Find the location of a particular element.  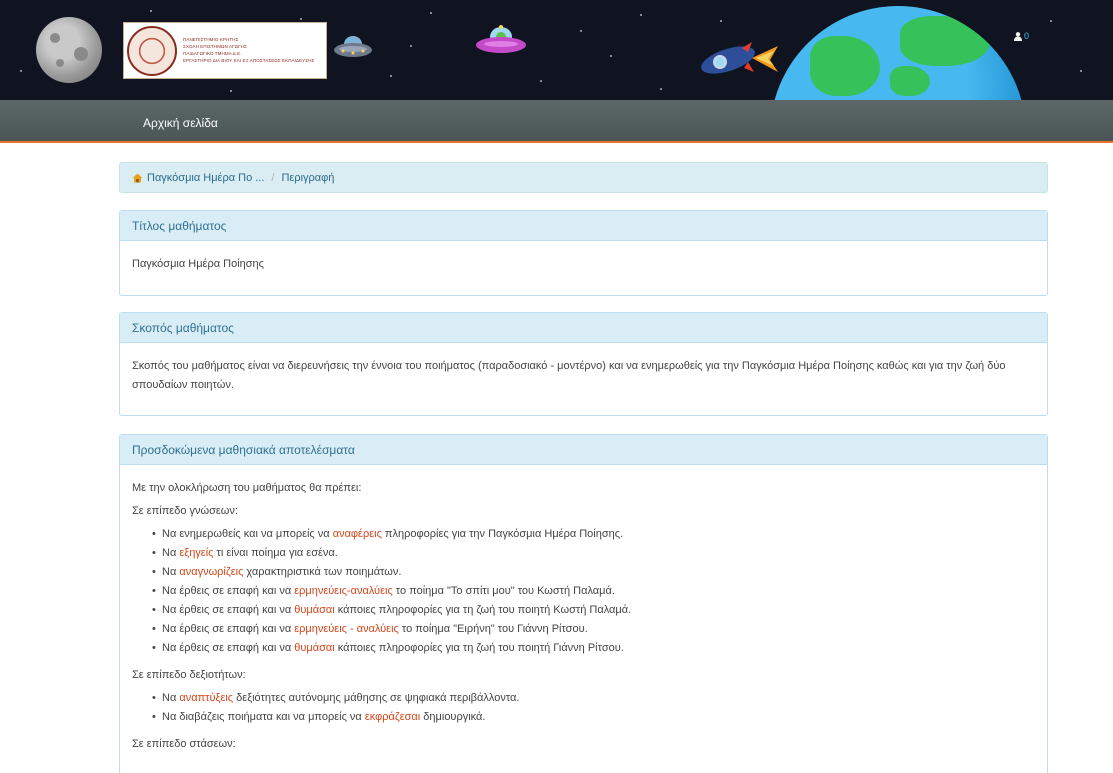

university-seal-icon is located at coordinates (152, 50).